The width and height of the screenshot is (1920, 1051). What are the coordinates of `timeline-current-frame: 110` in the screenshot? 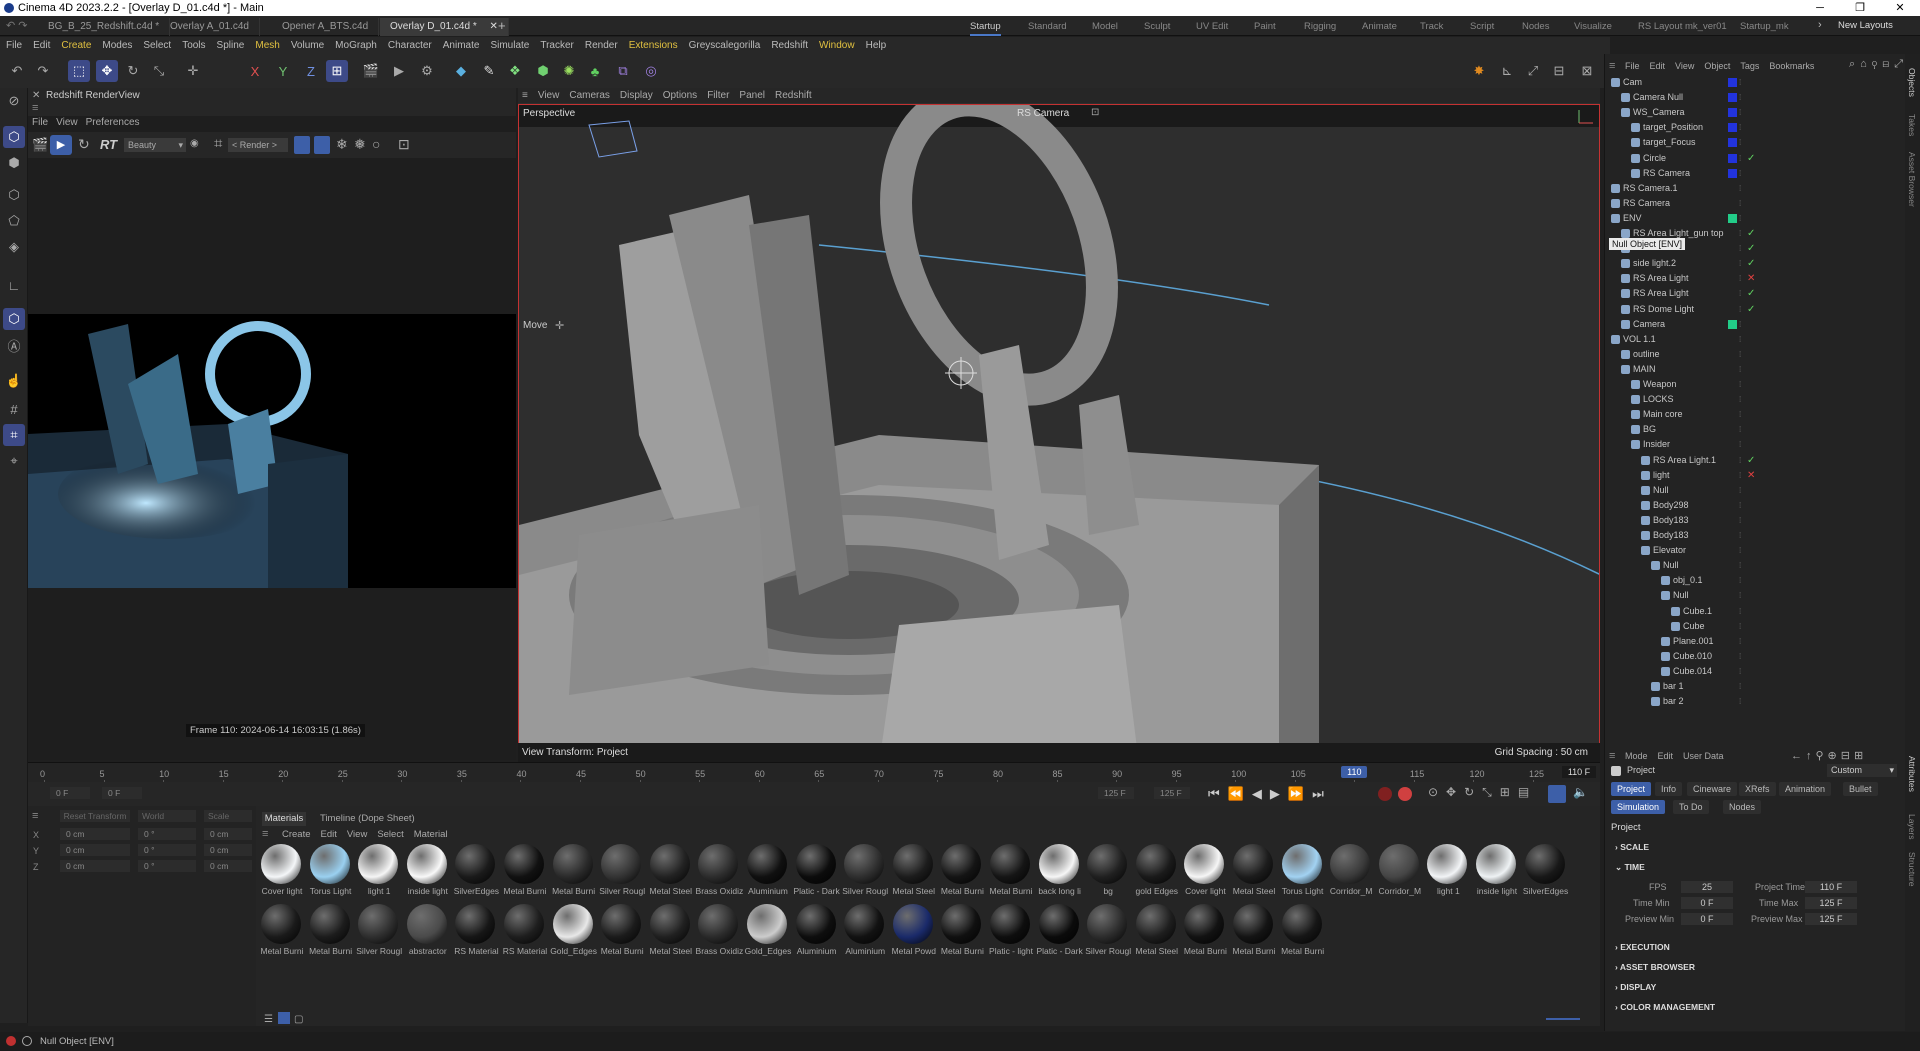 It's located at (1354, 772).